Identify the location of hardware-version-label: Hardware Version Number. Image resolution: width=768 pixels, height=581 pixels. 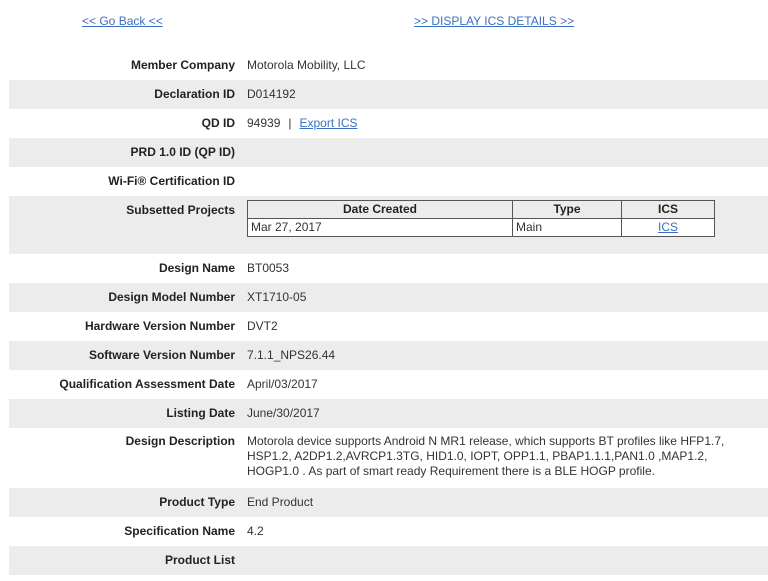
(159, 326).